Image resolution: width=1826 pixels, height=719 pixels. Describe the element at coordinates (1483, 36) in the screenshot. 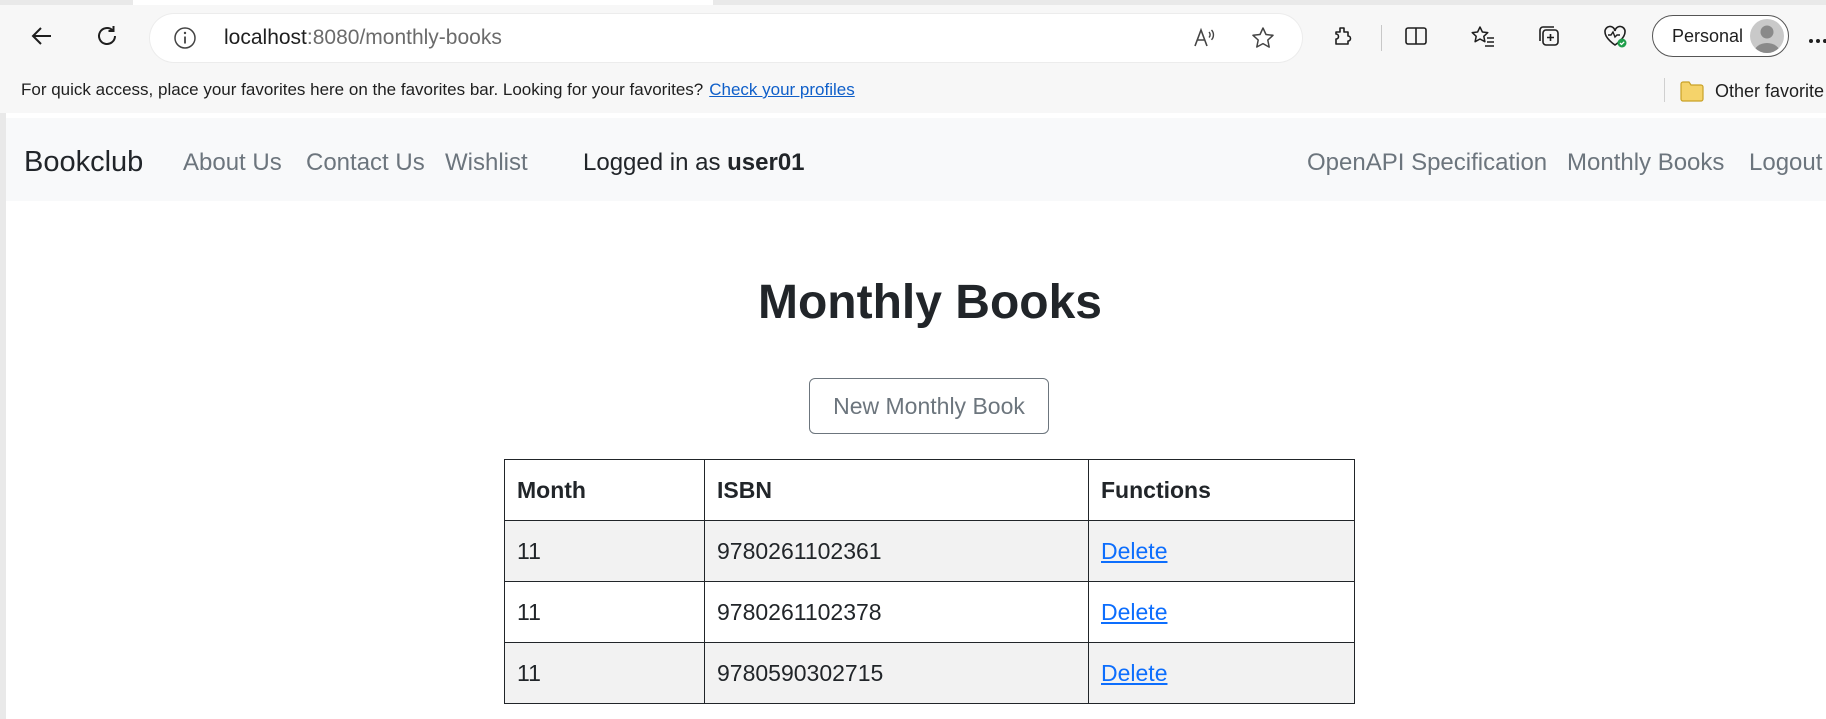

I see `favorites-icon` at that location.